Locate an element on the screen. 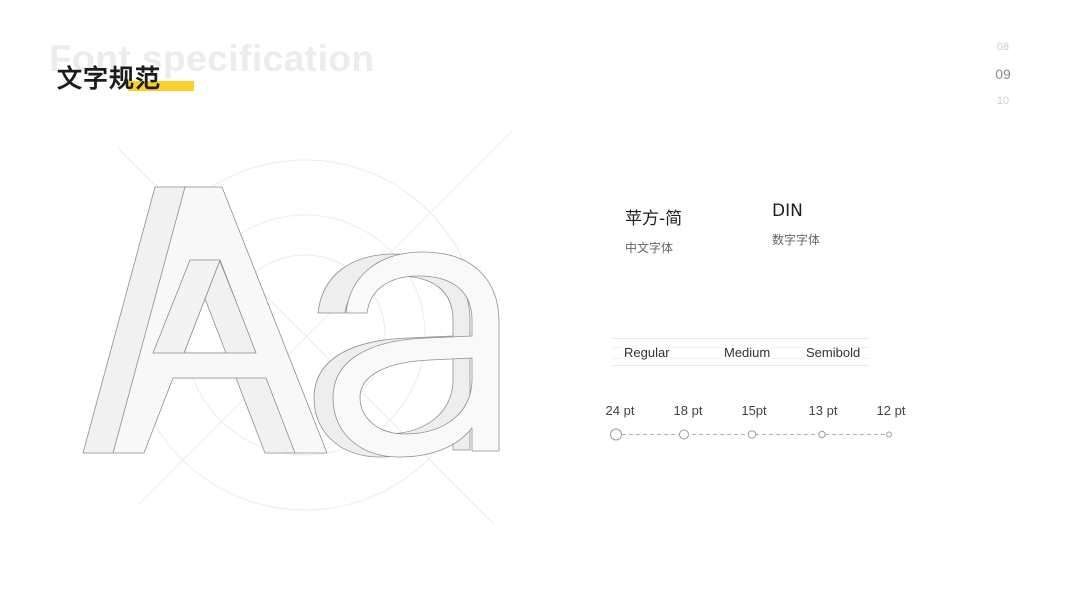 The width and height of the screenshot is (1067, 600). font-block-chinese: 苹方-简 中文字体 is located at coordinates (653, 230).